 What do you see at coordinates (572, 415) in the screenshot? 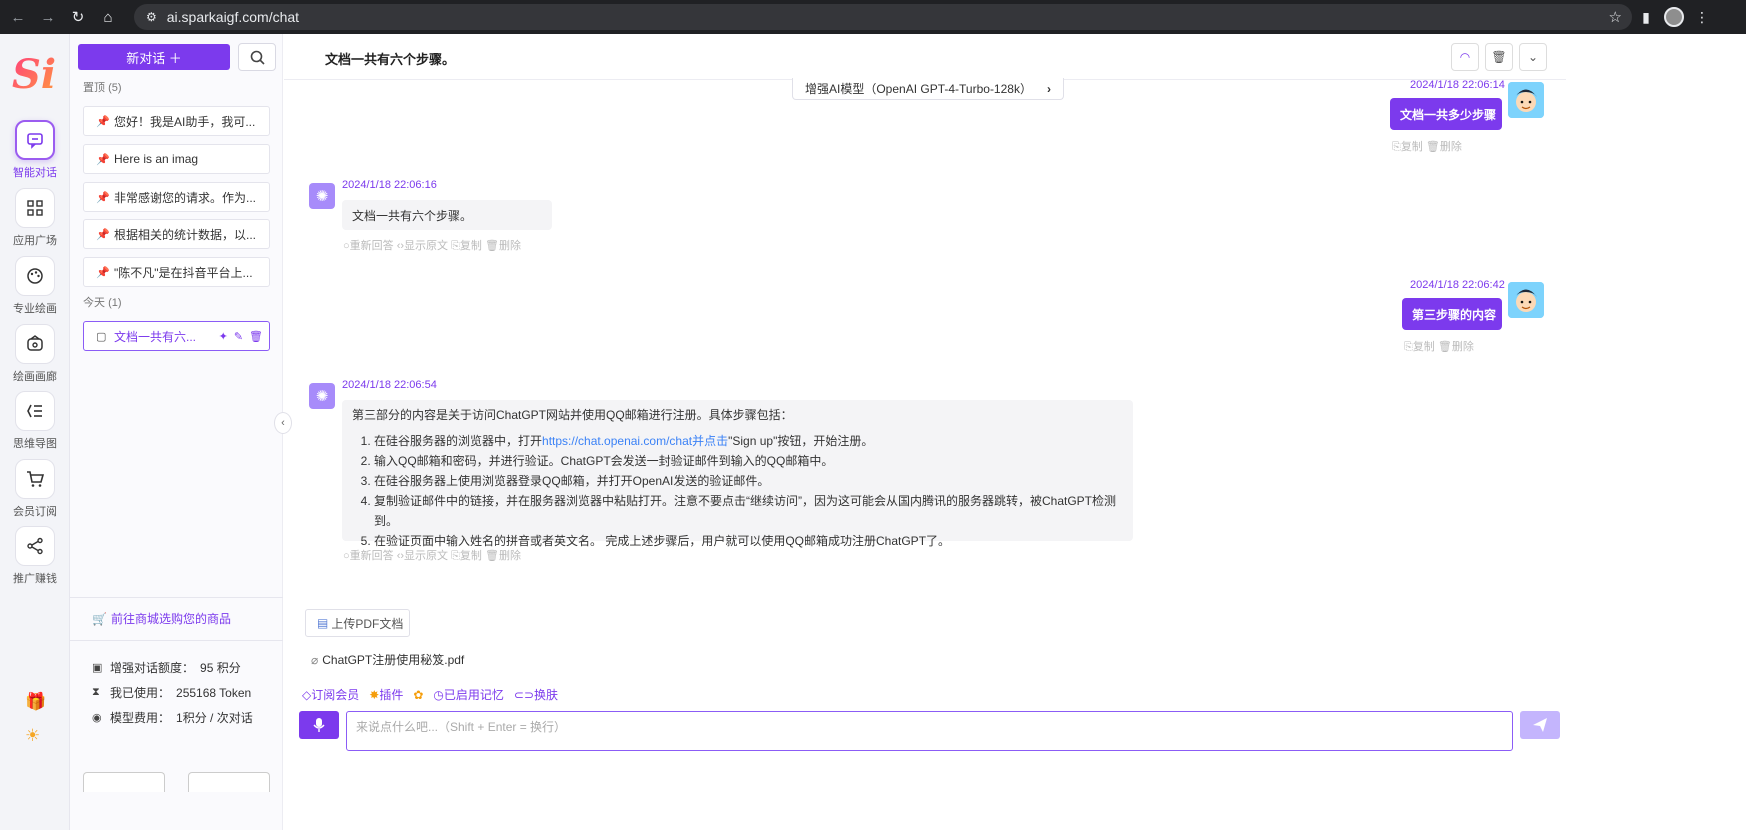
I see `answer-intro: 第三部分的内容是关于访问ChatGPT网站并使用QQ邮箱进行注册。具体步骤包括：` at bounding box center [572, 415].